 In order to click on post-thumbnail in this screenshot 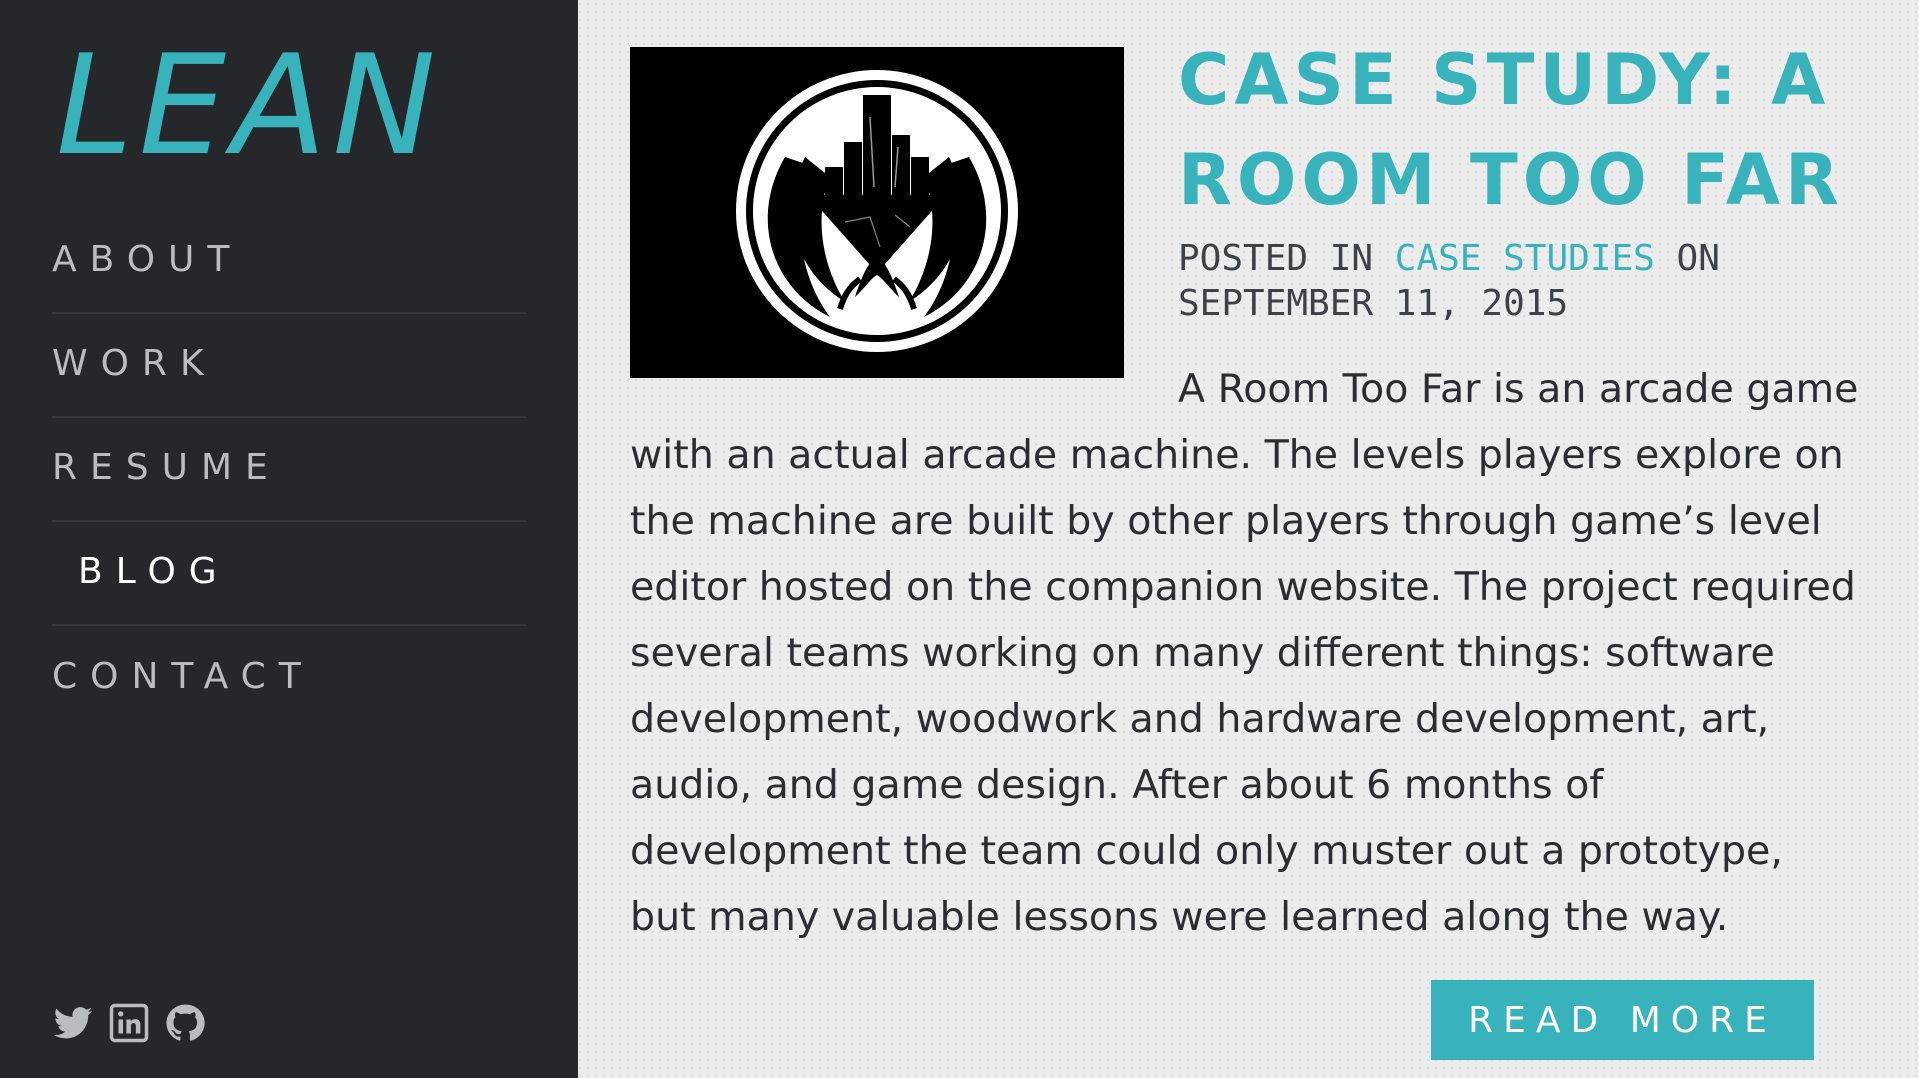, I will do `click(877, 212)`.